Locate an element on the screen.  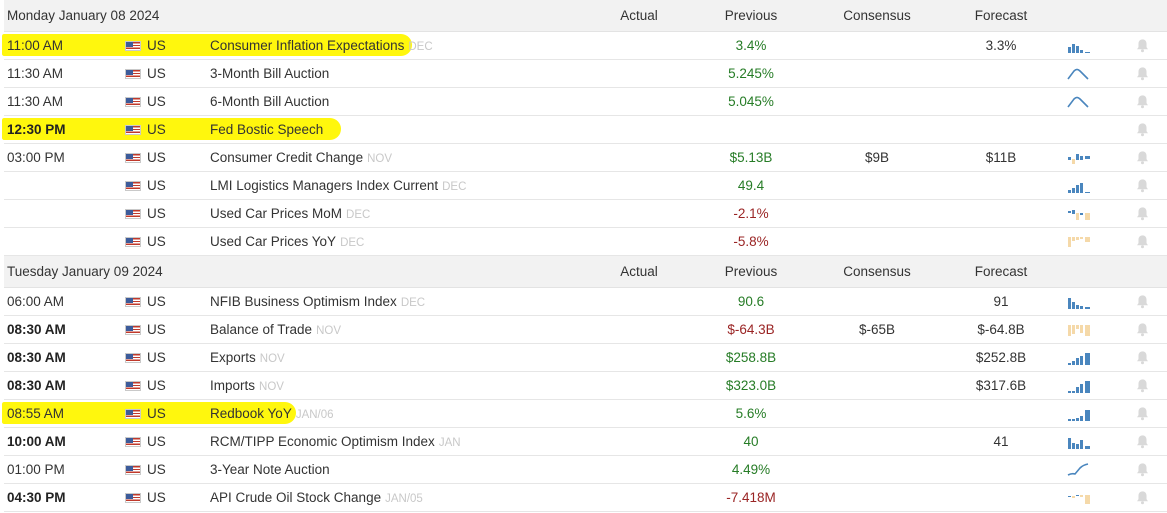
event-name-link: Fed Bostic Speech is located at coordinates (266, 129).